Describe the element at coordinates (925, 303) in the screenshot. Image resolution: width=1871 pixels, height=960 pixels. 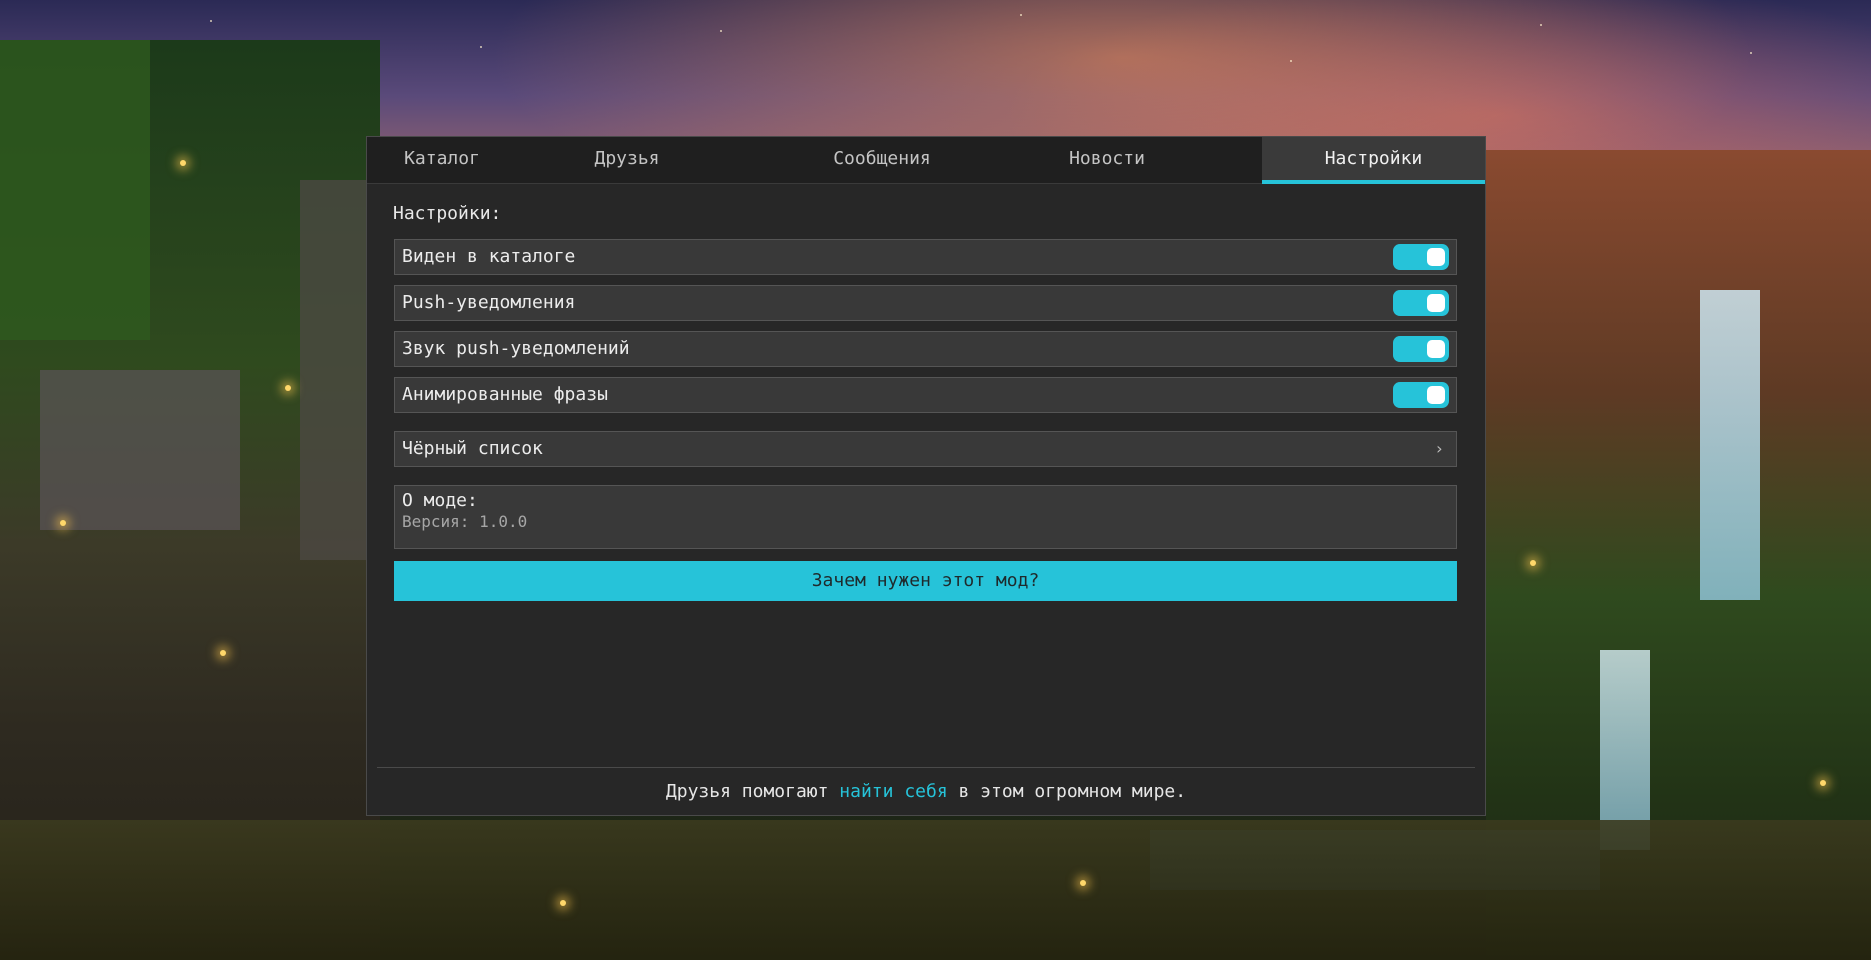
I see `setting-row-push-notifications: Push-уведомления` at that location.